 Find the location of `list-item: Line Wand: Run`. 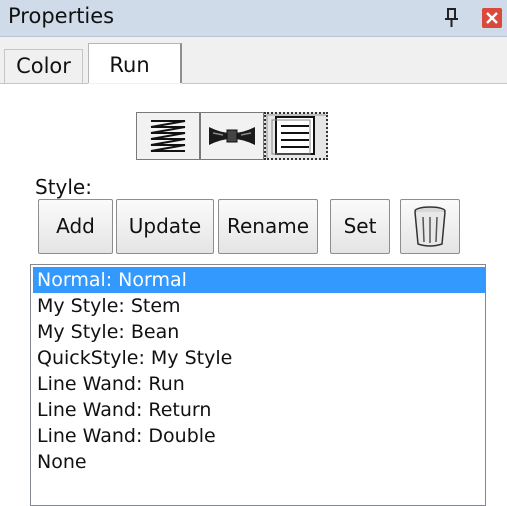

list-item: Line Wand: Run is located at coordinates (259, 384).